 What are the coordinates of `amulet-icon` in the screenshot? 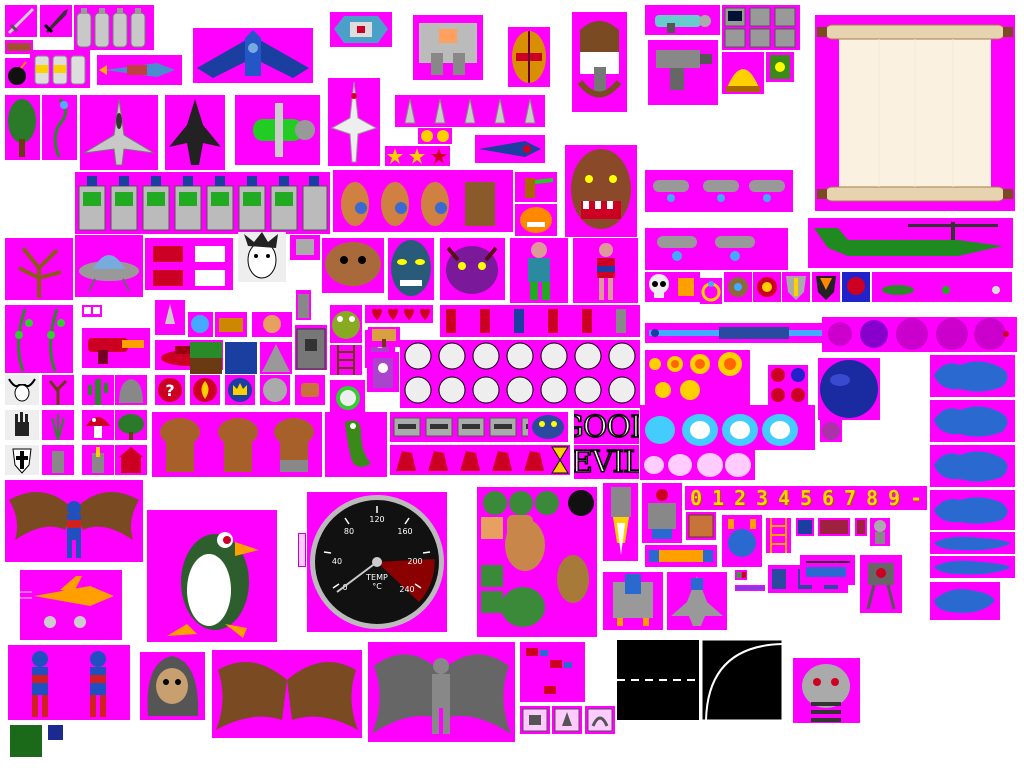 It's located at (686, 287).